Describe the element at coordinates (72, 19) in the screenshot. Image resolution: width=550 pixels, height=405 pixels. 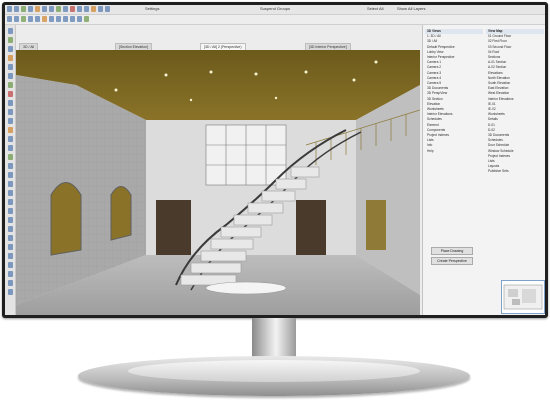
I see `zoom-icon` at that location.